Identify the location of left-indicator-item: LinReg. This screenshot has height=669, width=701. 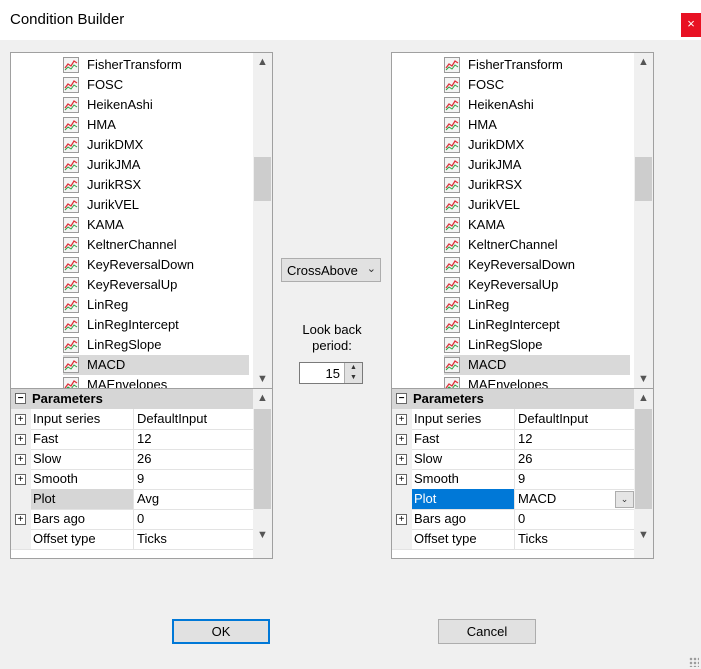
(156, 305).